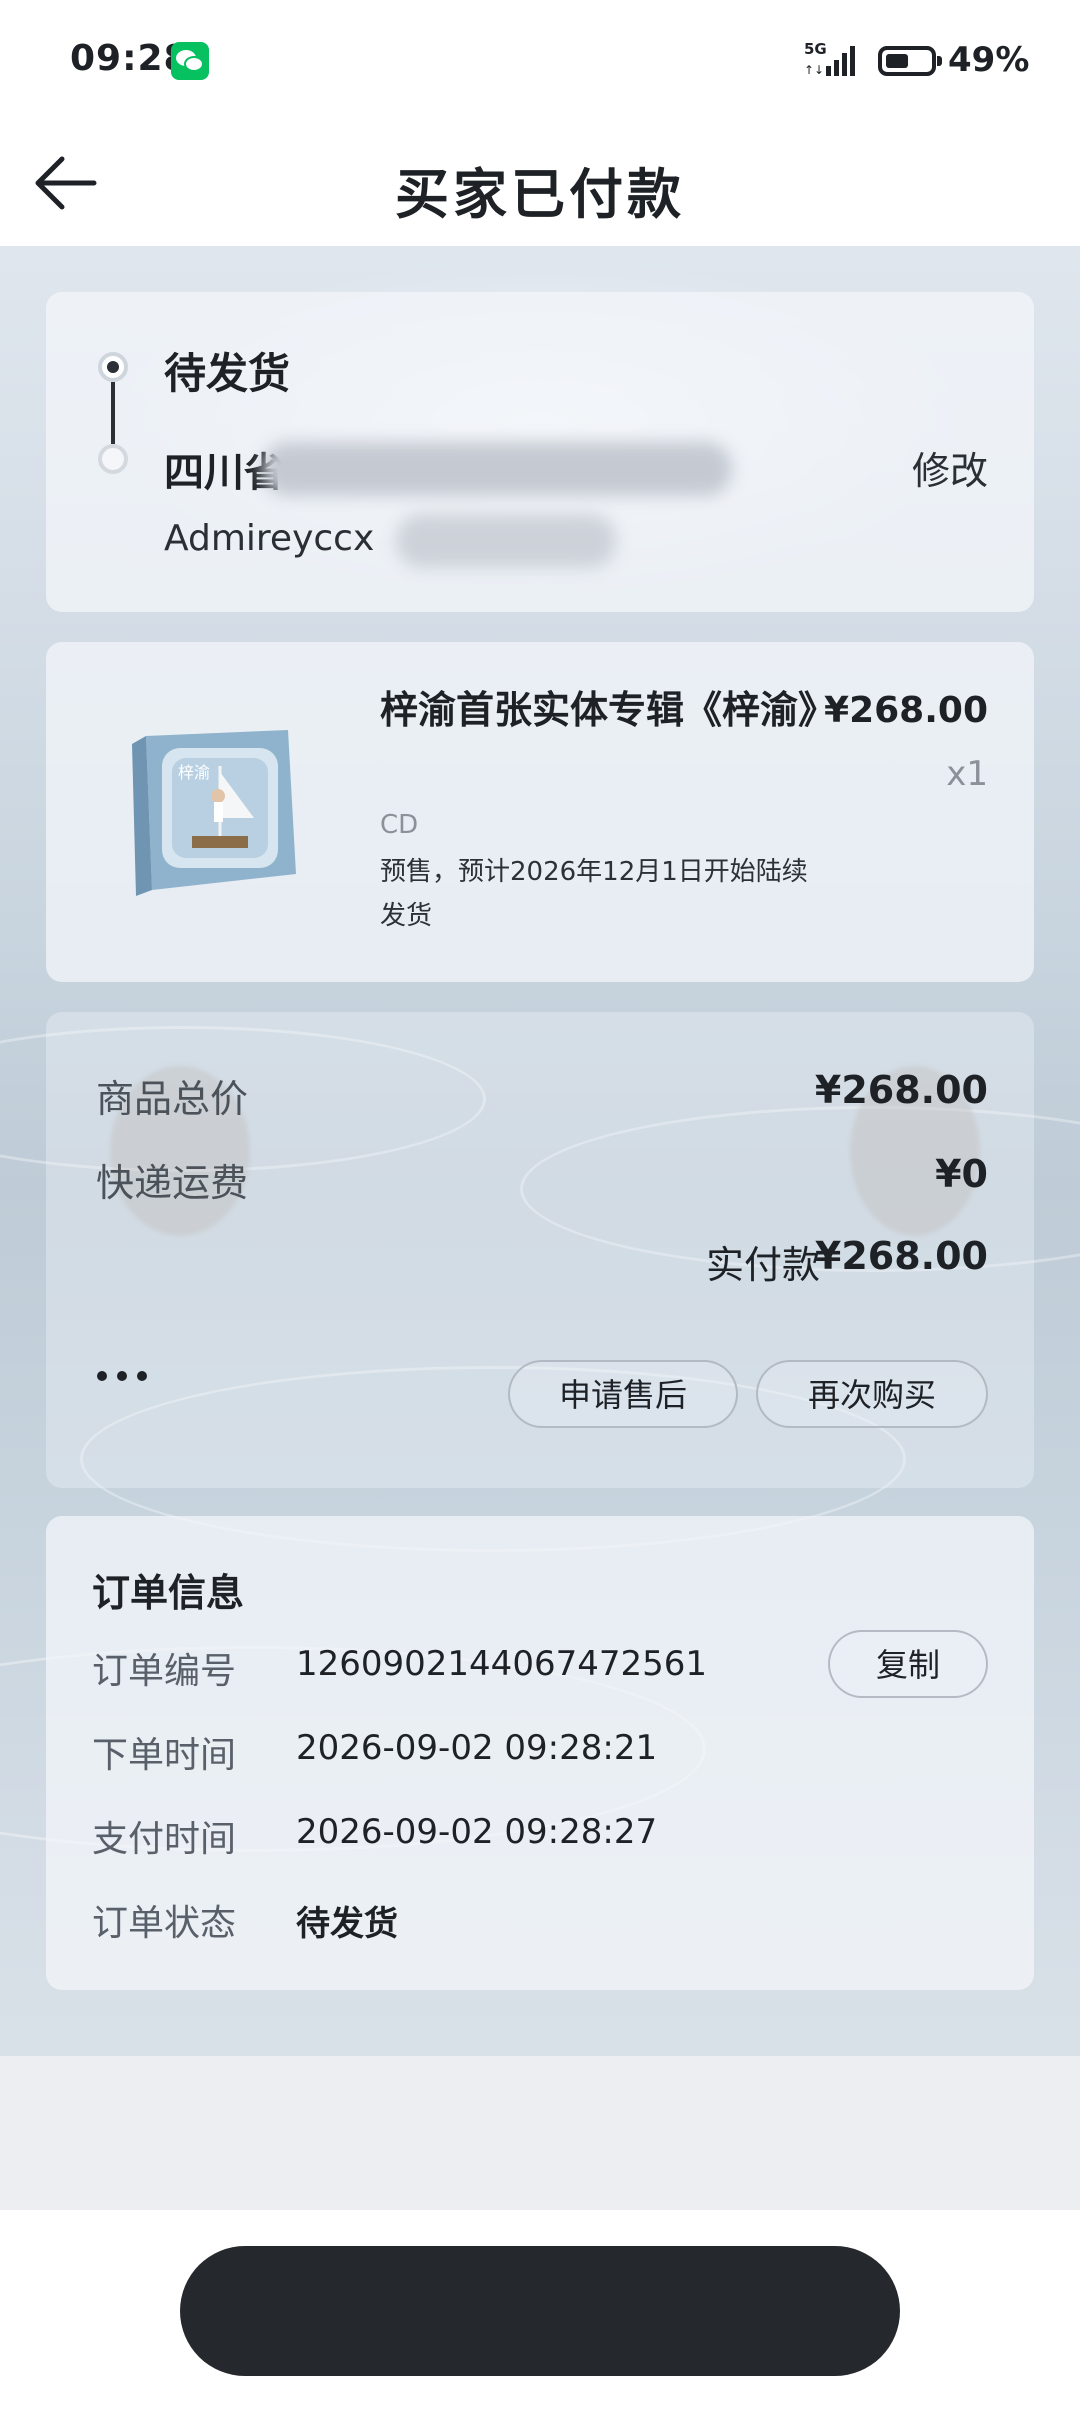  What do you see at coordinates (901, 1256) in the screenshot?
I see `paid-value: ¥268.00` at bounding box center [901, 1256].